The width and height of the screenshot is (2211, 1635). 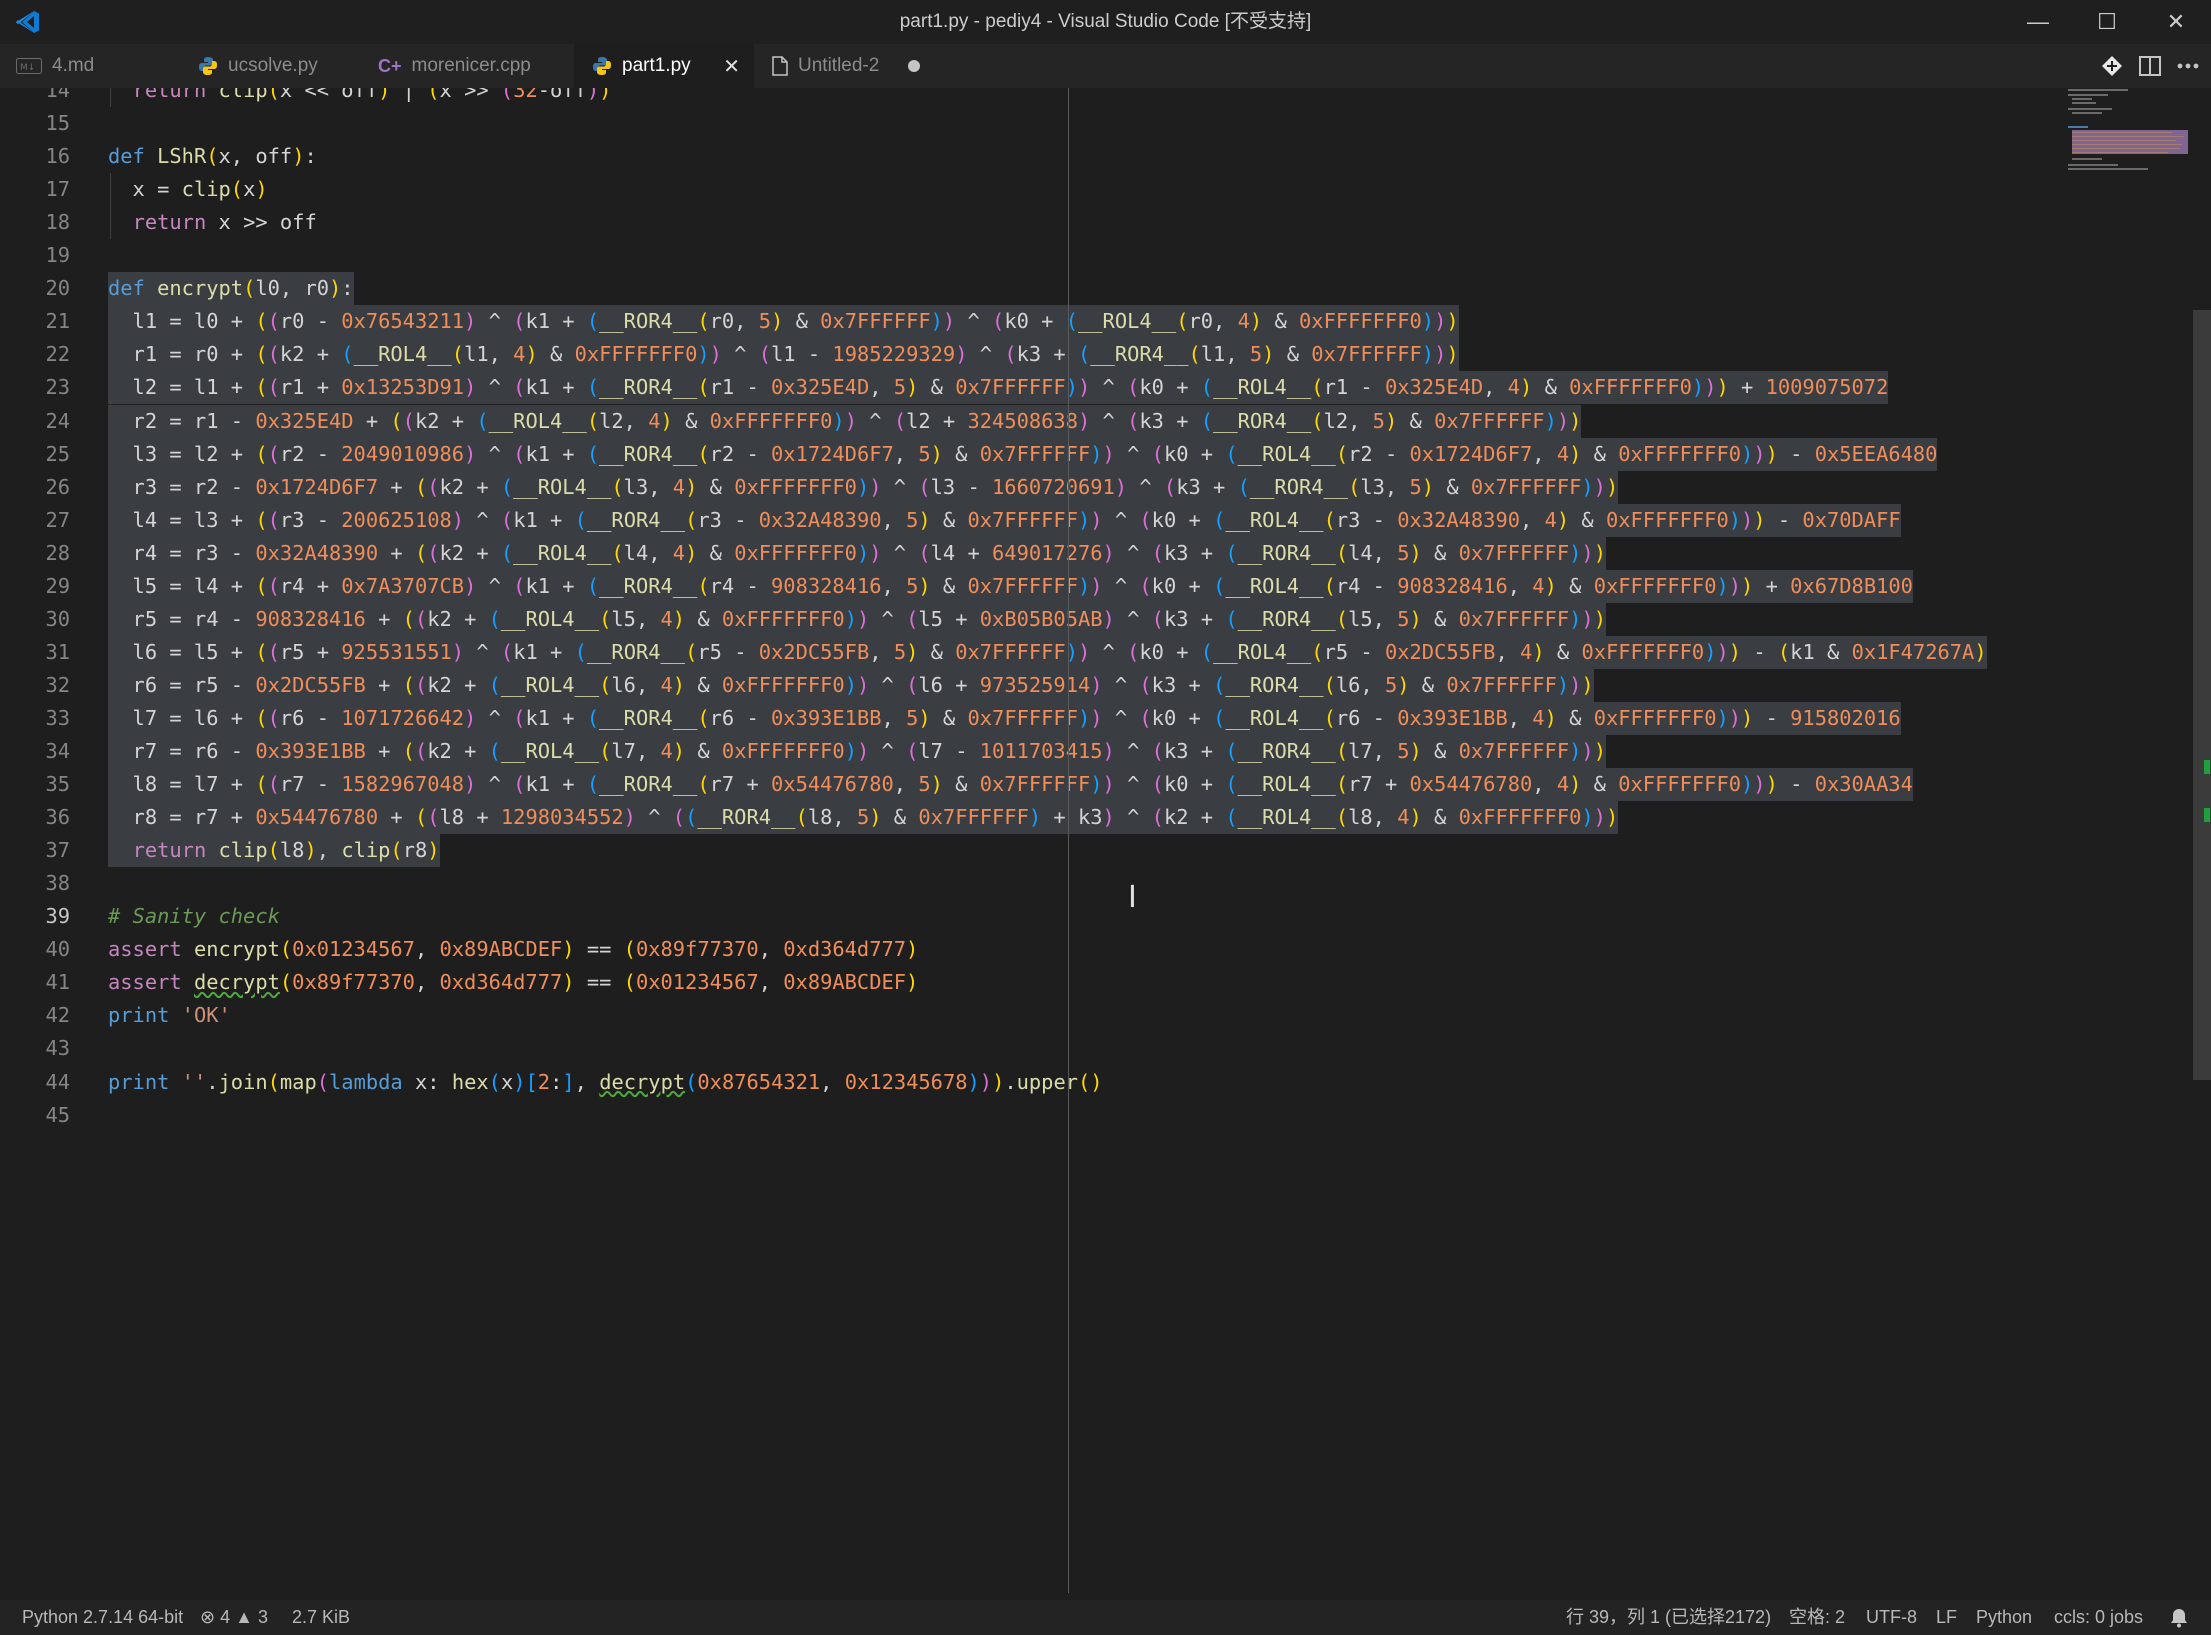 I want to click on code-line: 43, so click(x=1105, y=1048).